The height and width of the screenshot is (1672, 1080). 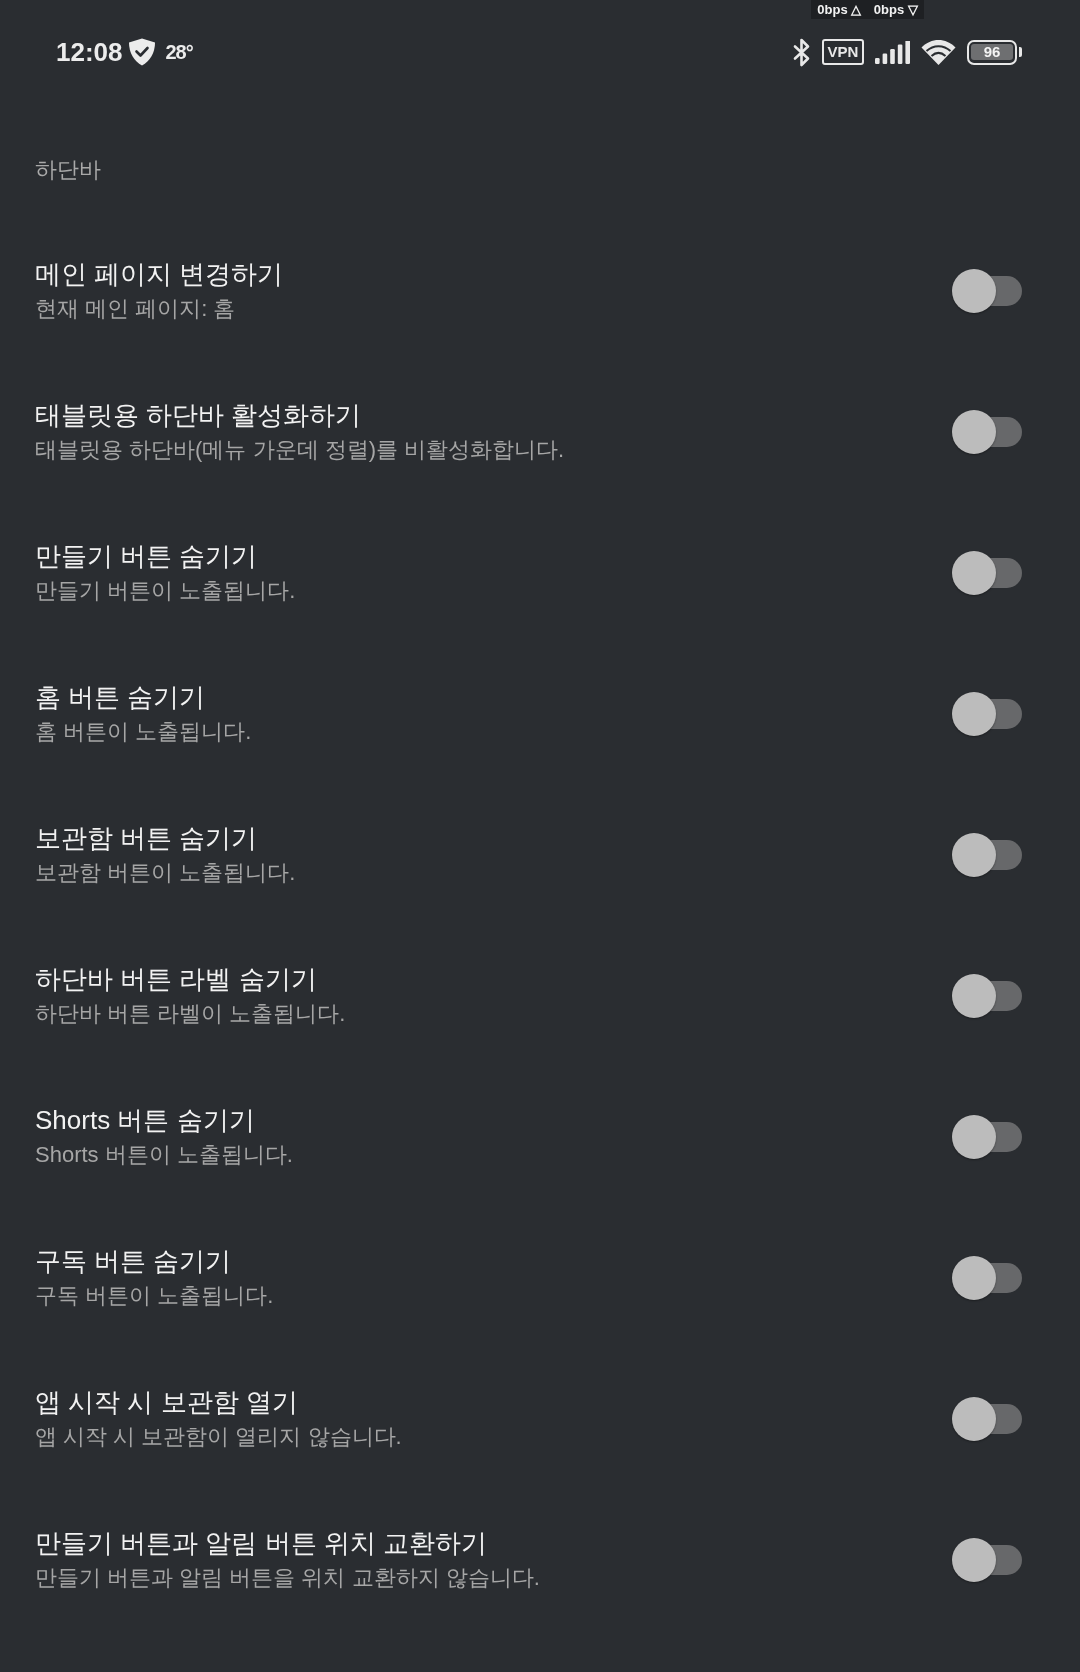 I want to click on setting-description: 하단바 버튼 라벨이 노출됩니다., so click(x=190, y=1014).